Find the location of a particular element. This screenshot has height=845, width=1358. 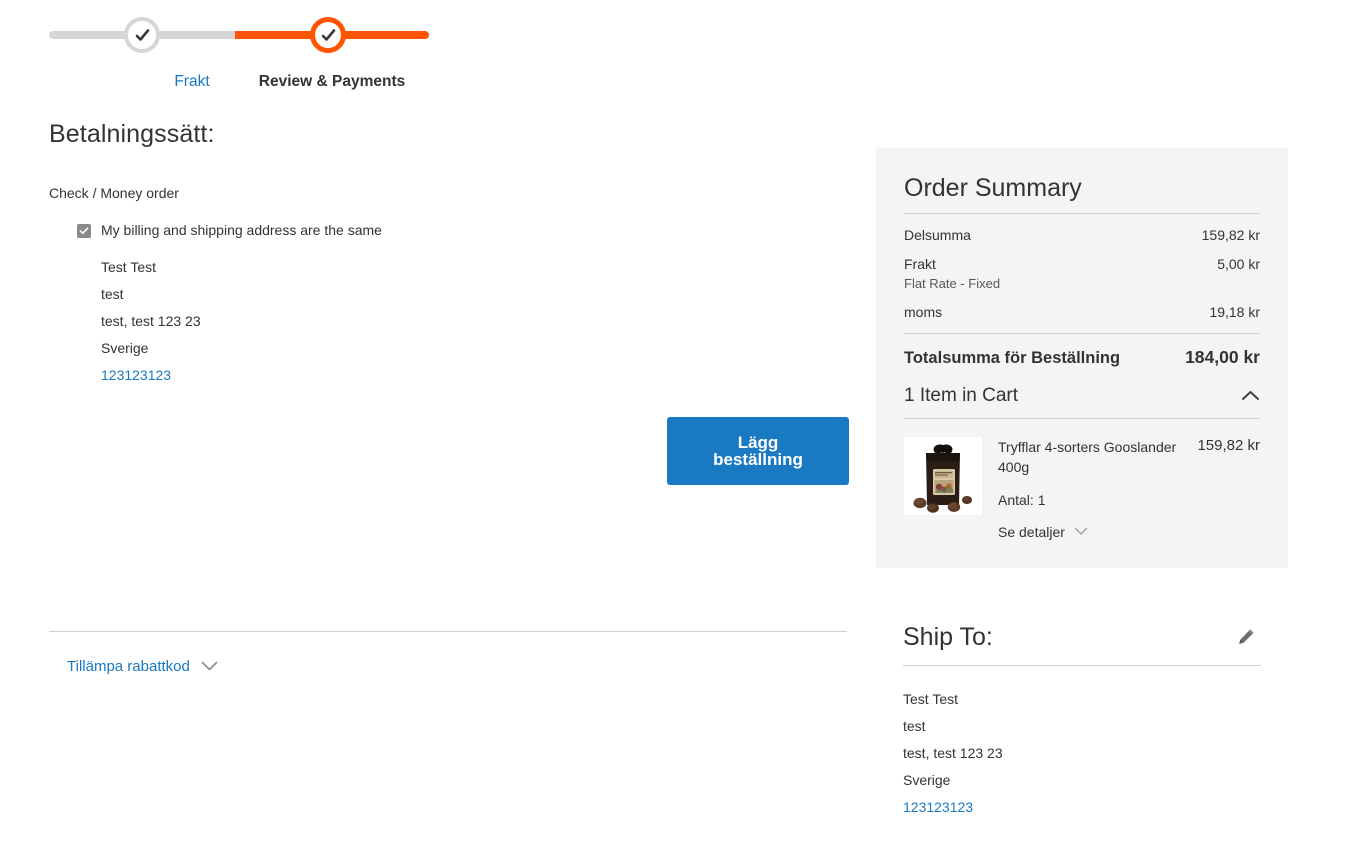

summary-row-value: 159,82 kr is located at coordinates (1230, 235).